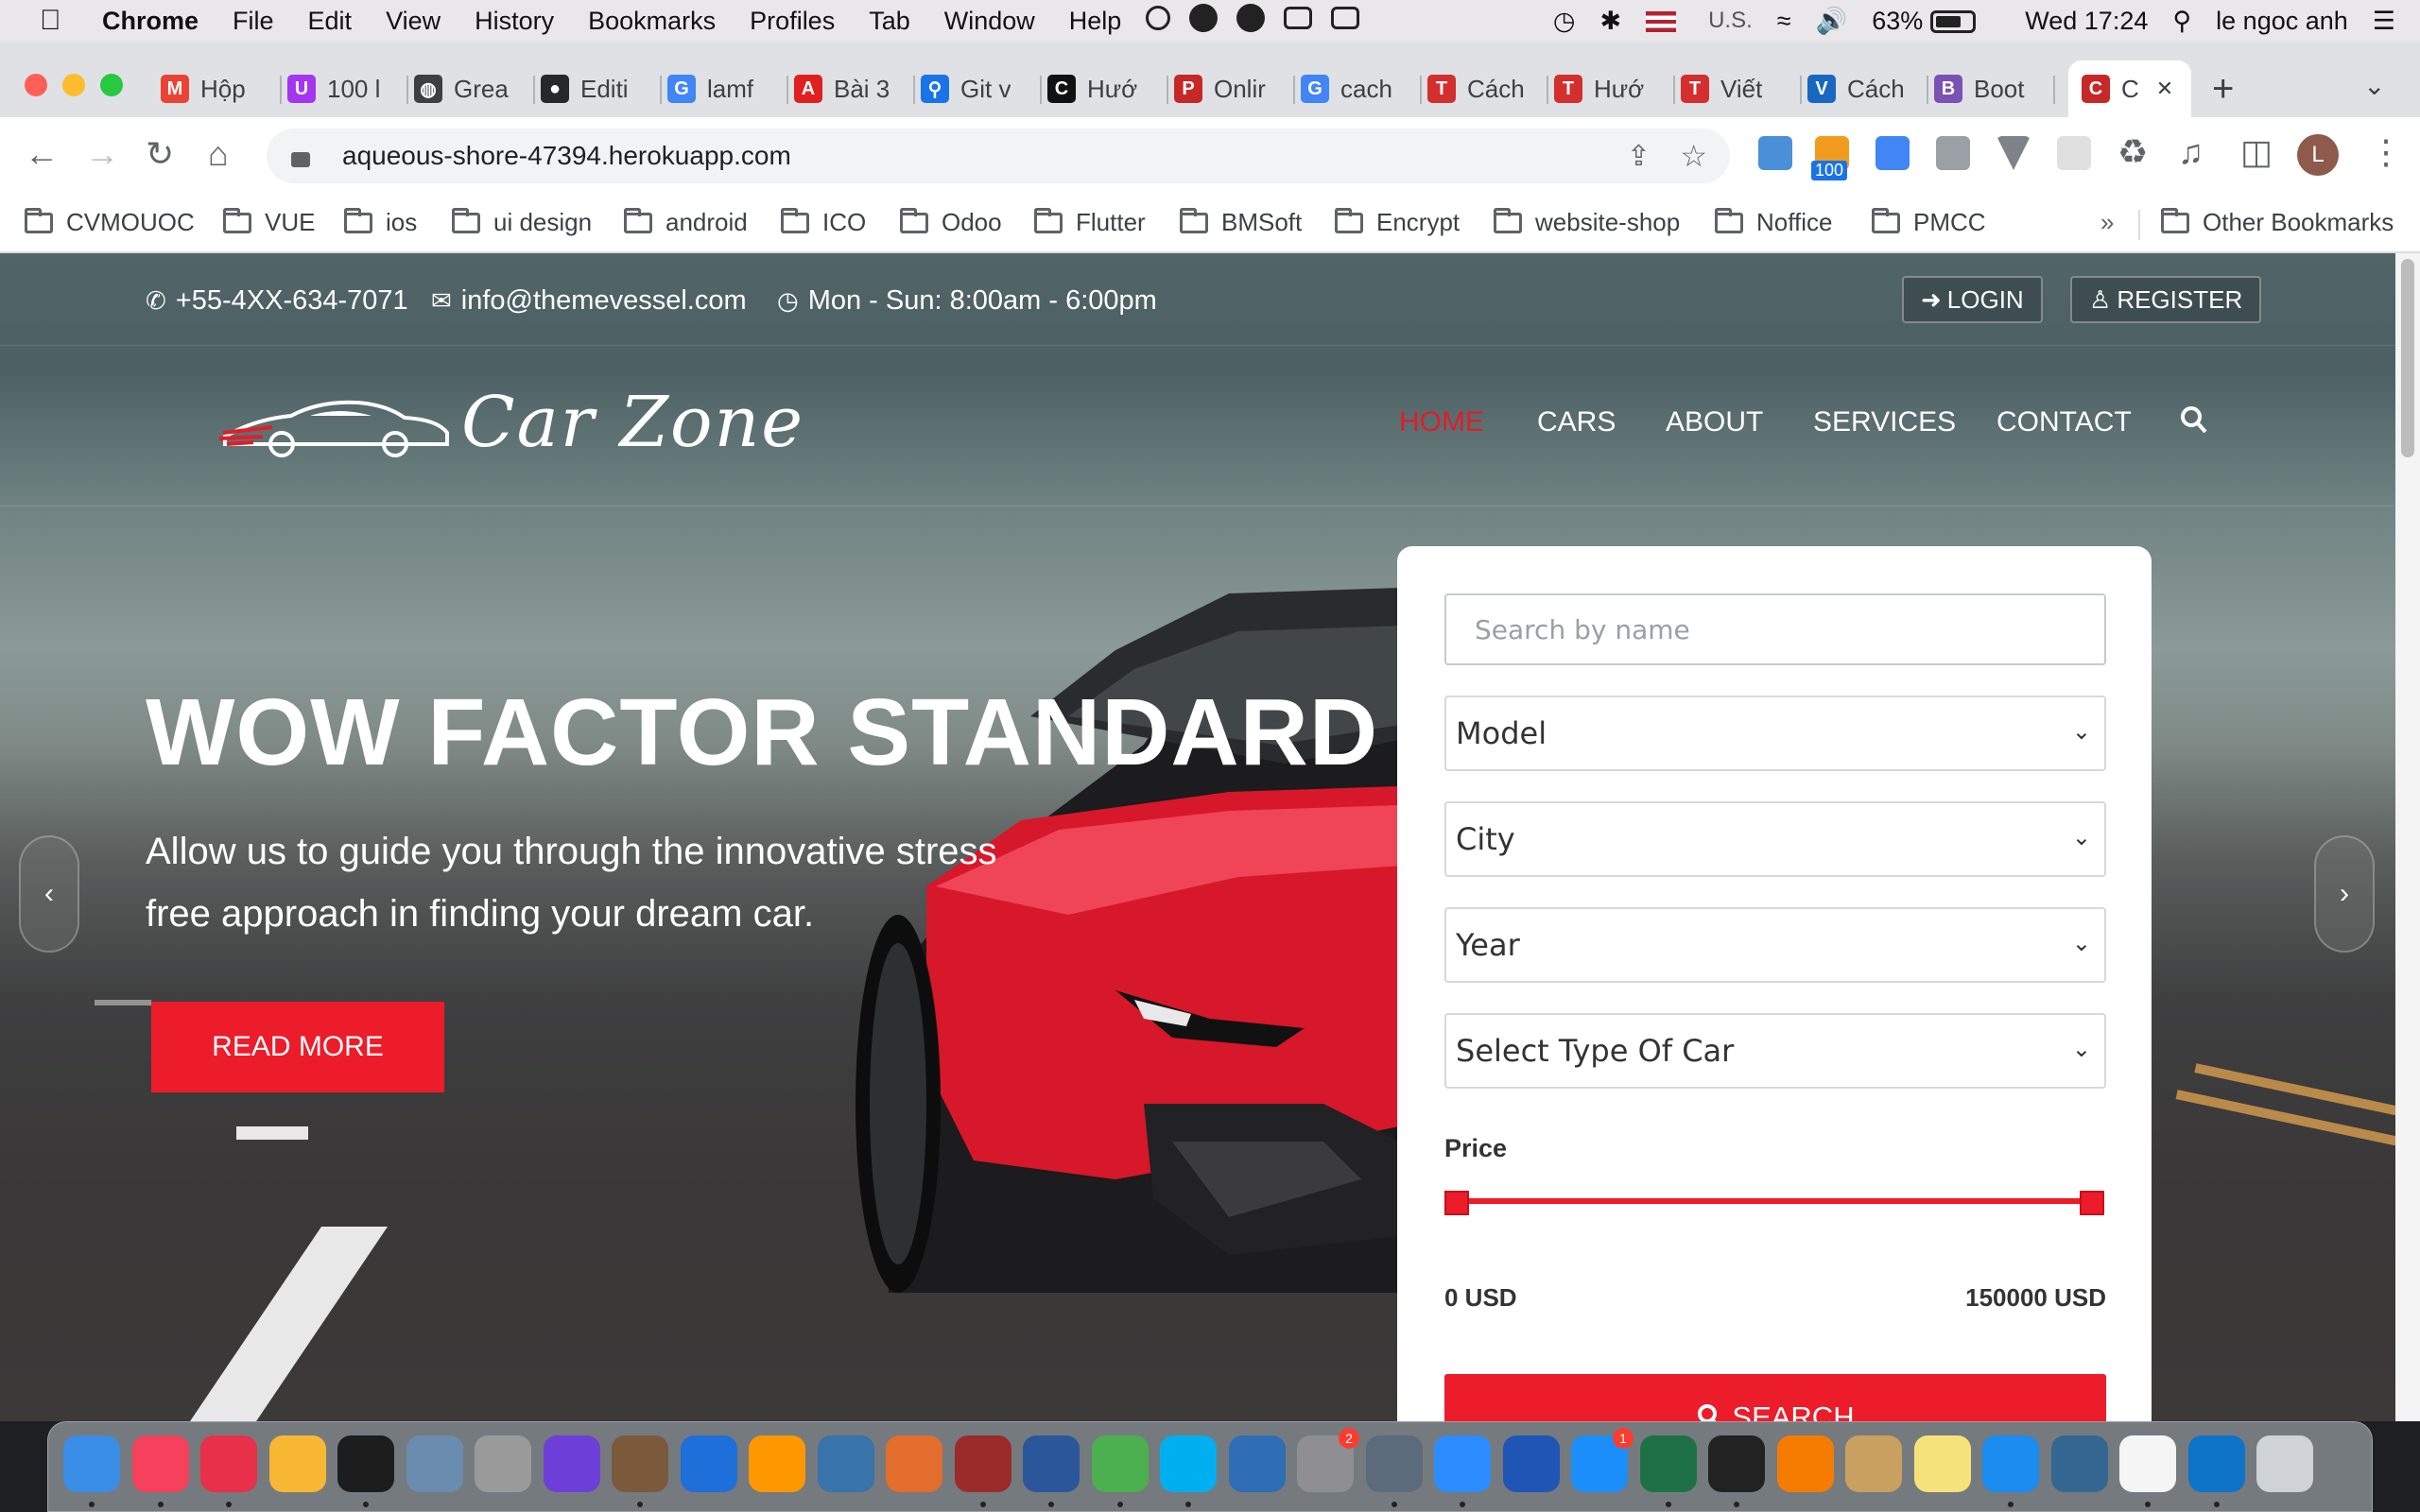 The height and width of the screenshot is (1512, 2420). What do you see at coordinates (297, 1463) in the screenshot?
I see `dock-app-photos-icon` at bounding box center [297, 1463].